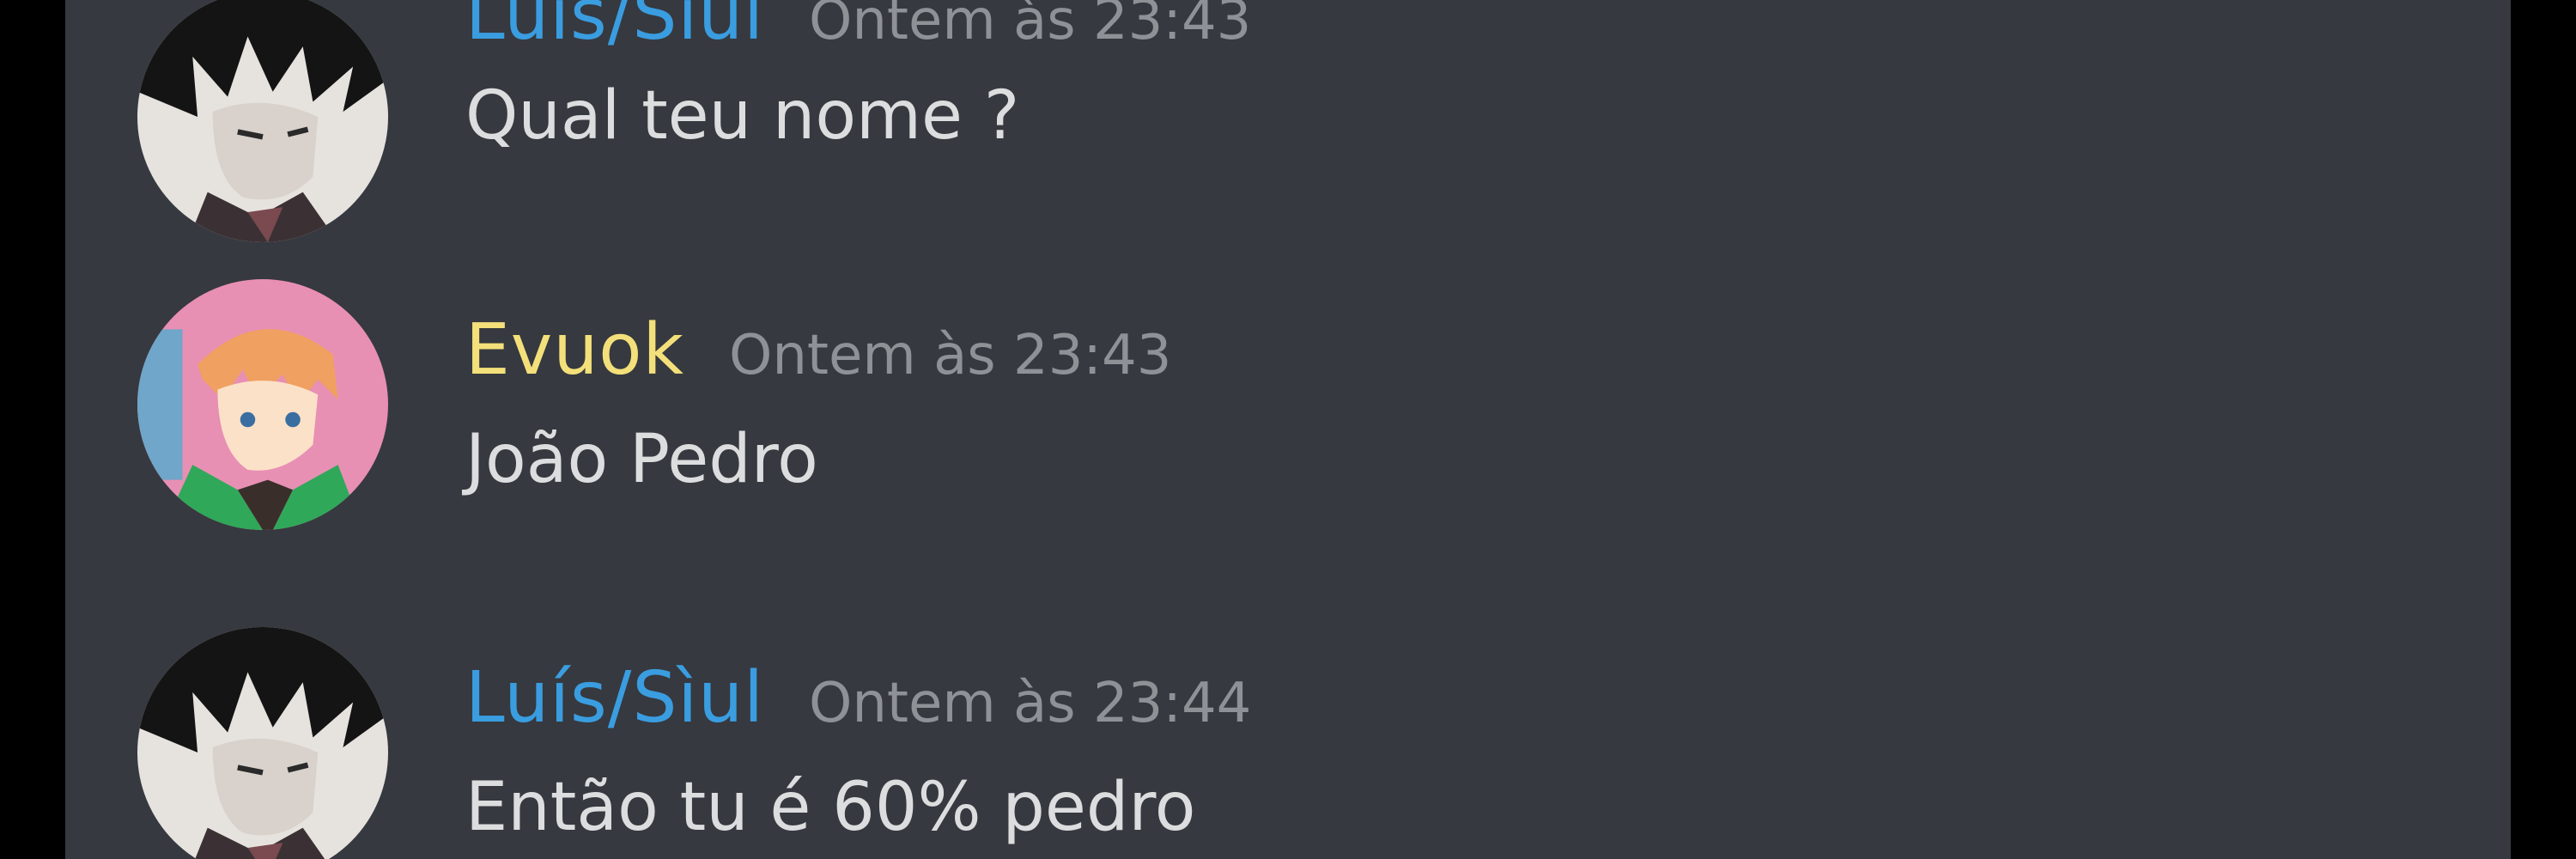 This screenshot has width=2576, height=859. I want to click on message-header: Luís/Sìul Ontem às 23:43, so click(858, 34).